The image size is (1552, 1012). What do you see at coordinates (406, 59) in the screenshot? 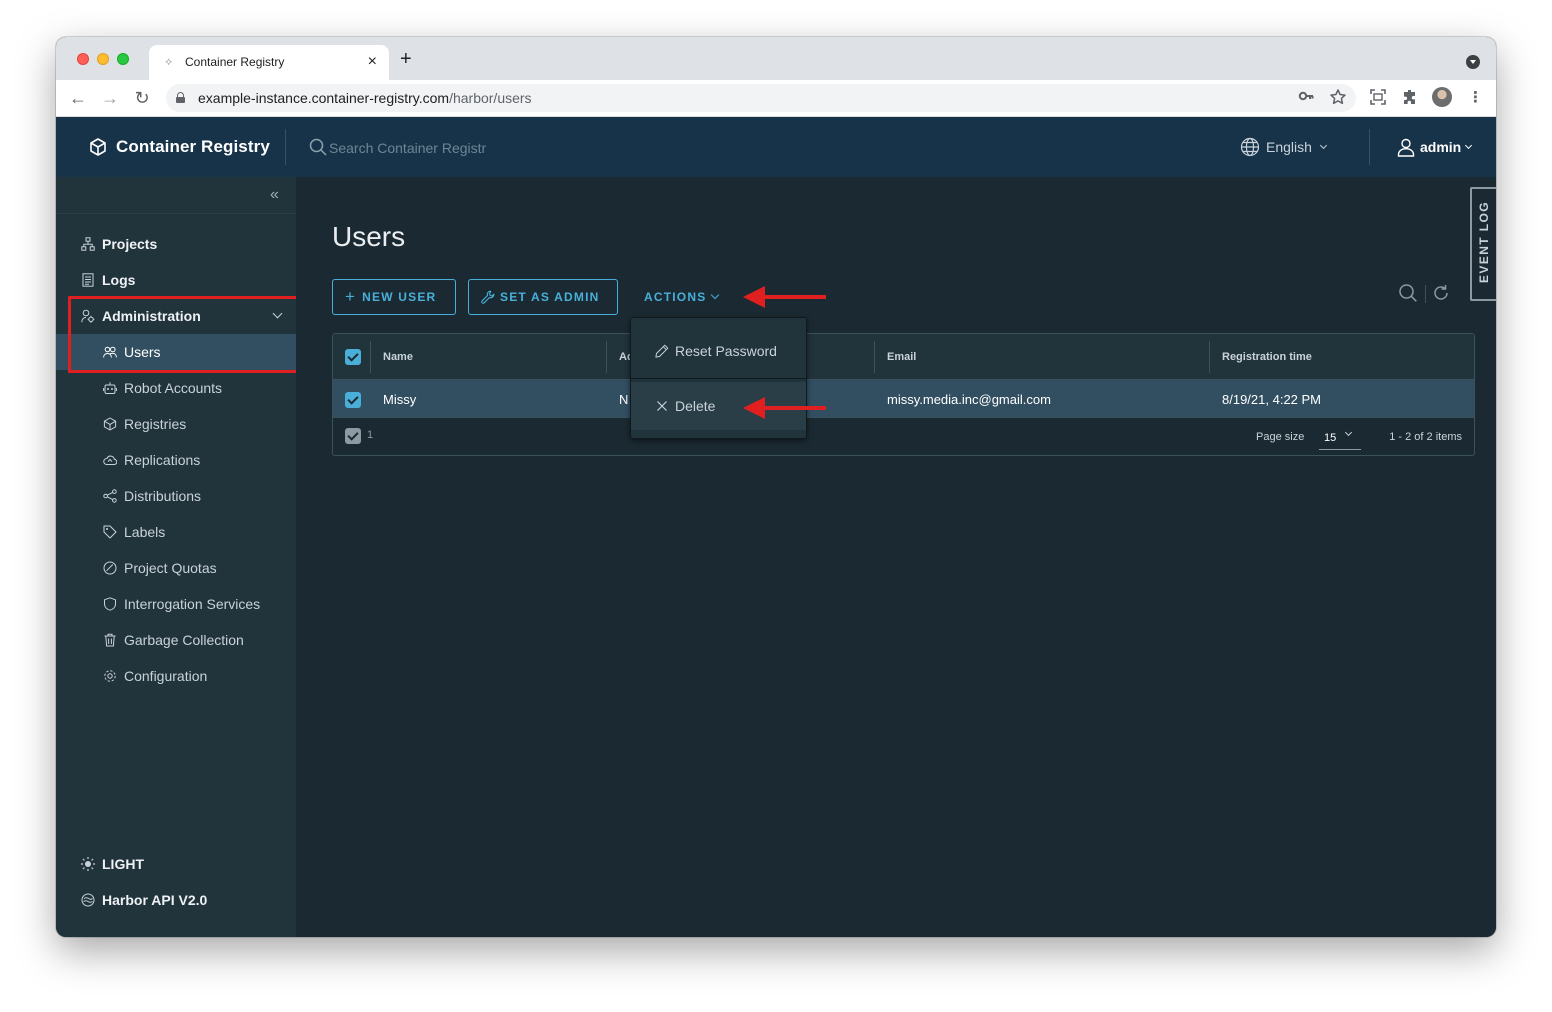
I see `new-tab-icon: +` at bounding box center [406, 59].